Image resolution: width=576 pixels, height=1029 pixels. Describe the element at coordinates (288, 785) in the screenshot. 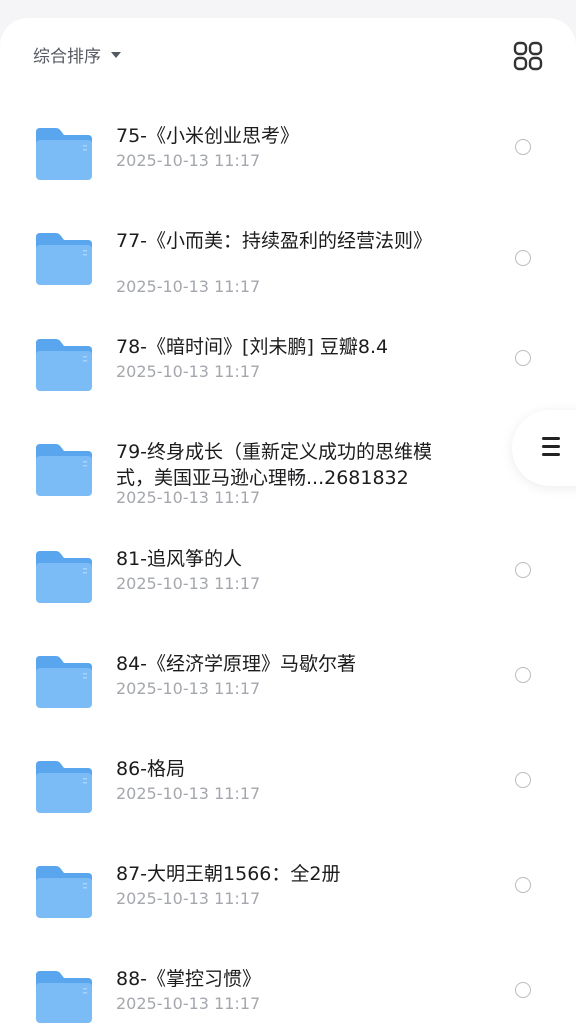

I see `list-item: 86-格局 2025-10-13 11:17` at that location.